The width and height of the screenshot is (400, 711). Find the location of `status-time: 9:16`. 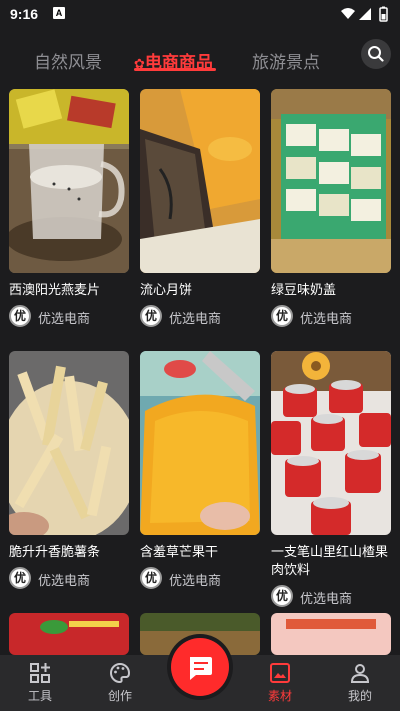

status-time: 9:16 is located at coordinates (24, 14).